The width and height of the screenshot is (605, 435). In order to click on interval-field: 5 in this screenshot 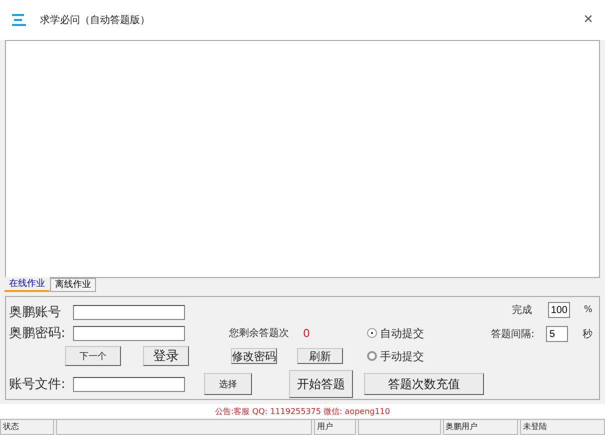, I will do `click(557, 334)`.